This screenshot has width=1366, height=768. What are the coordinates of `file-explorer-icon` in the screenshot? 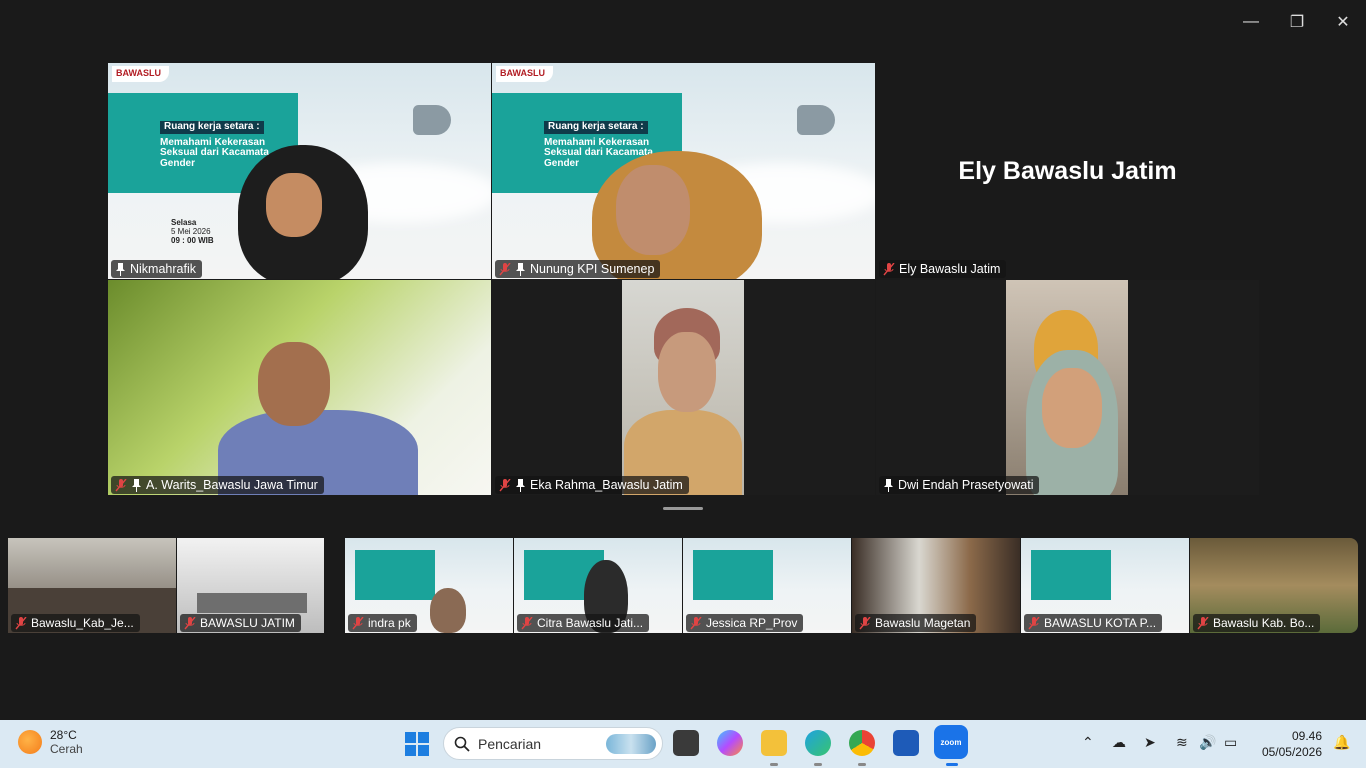 It's located at (774, 743).